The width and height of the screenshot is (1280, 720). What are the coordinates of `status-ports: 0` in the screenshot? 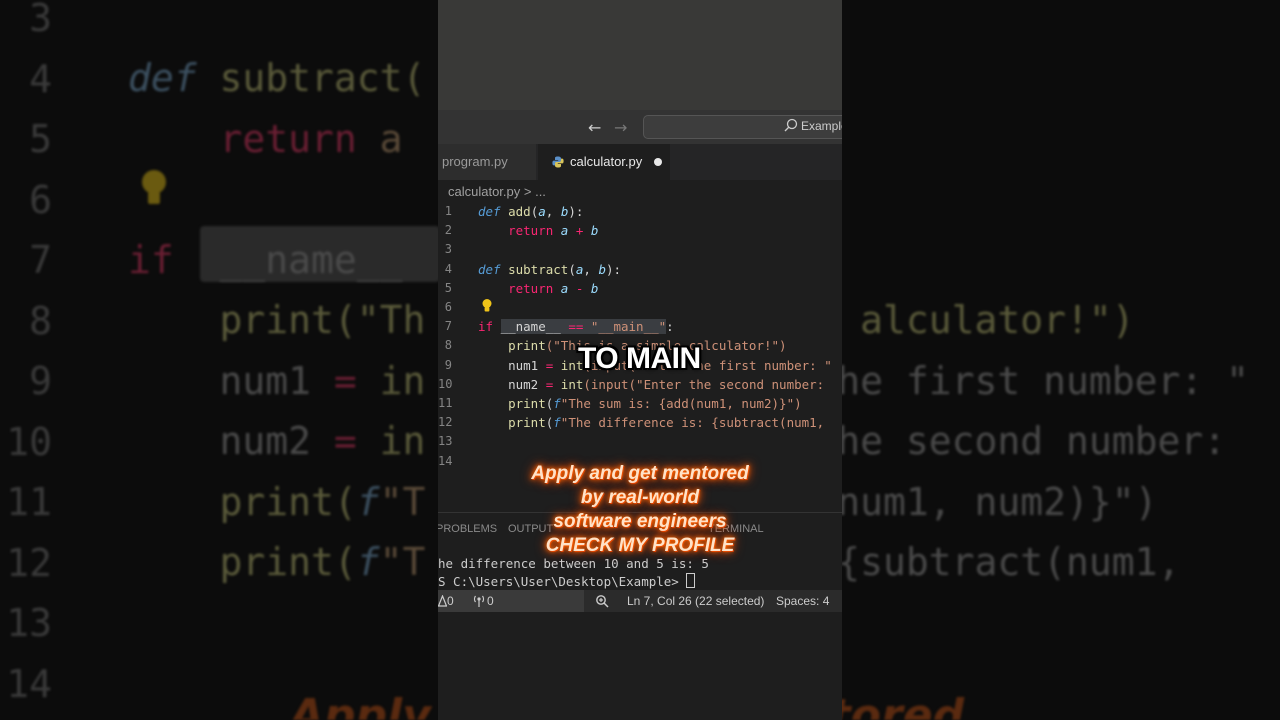 It's located at (490, 601).